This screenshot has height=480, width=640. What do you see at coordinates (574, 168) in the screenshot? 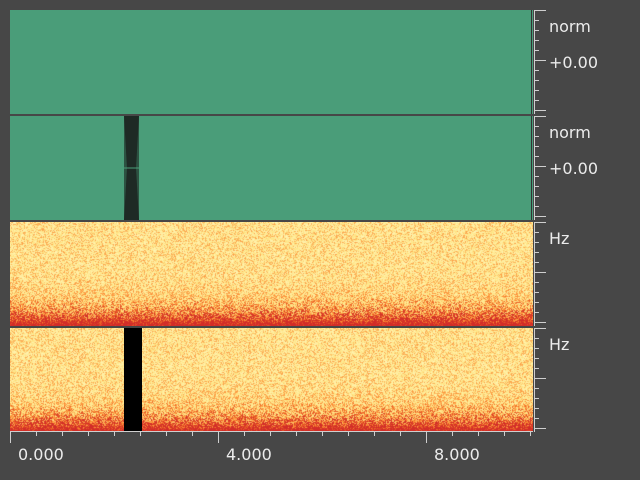
I see `value-label-2: +0.00` at bounding box center [574, 168].